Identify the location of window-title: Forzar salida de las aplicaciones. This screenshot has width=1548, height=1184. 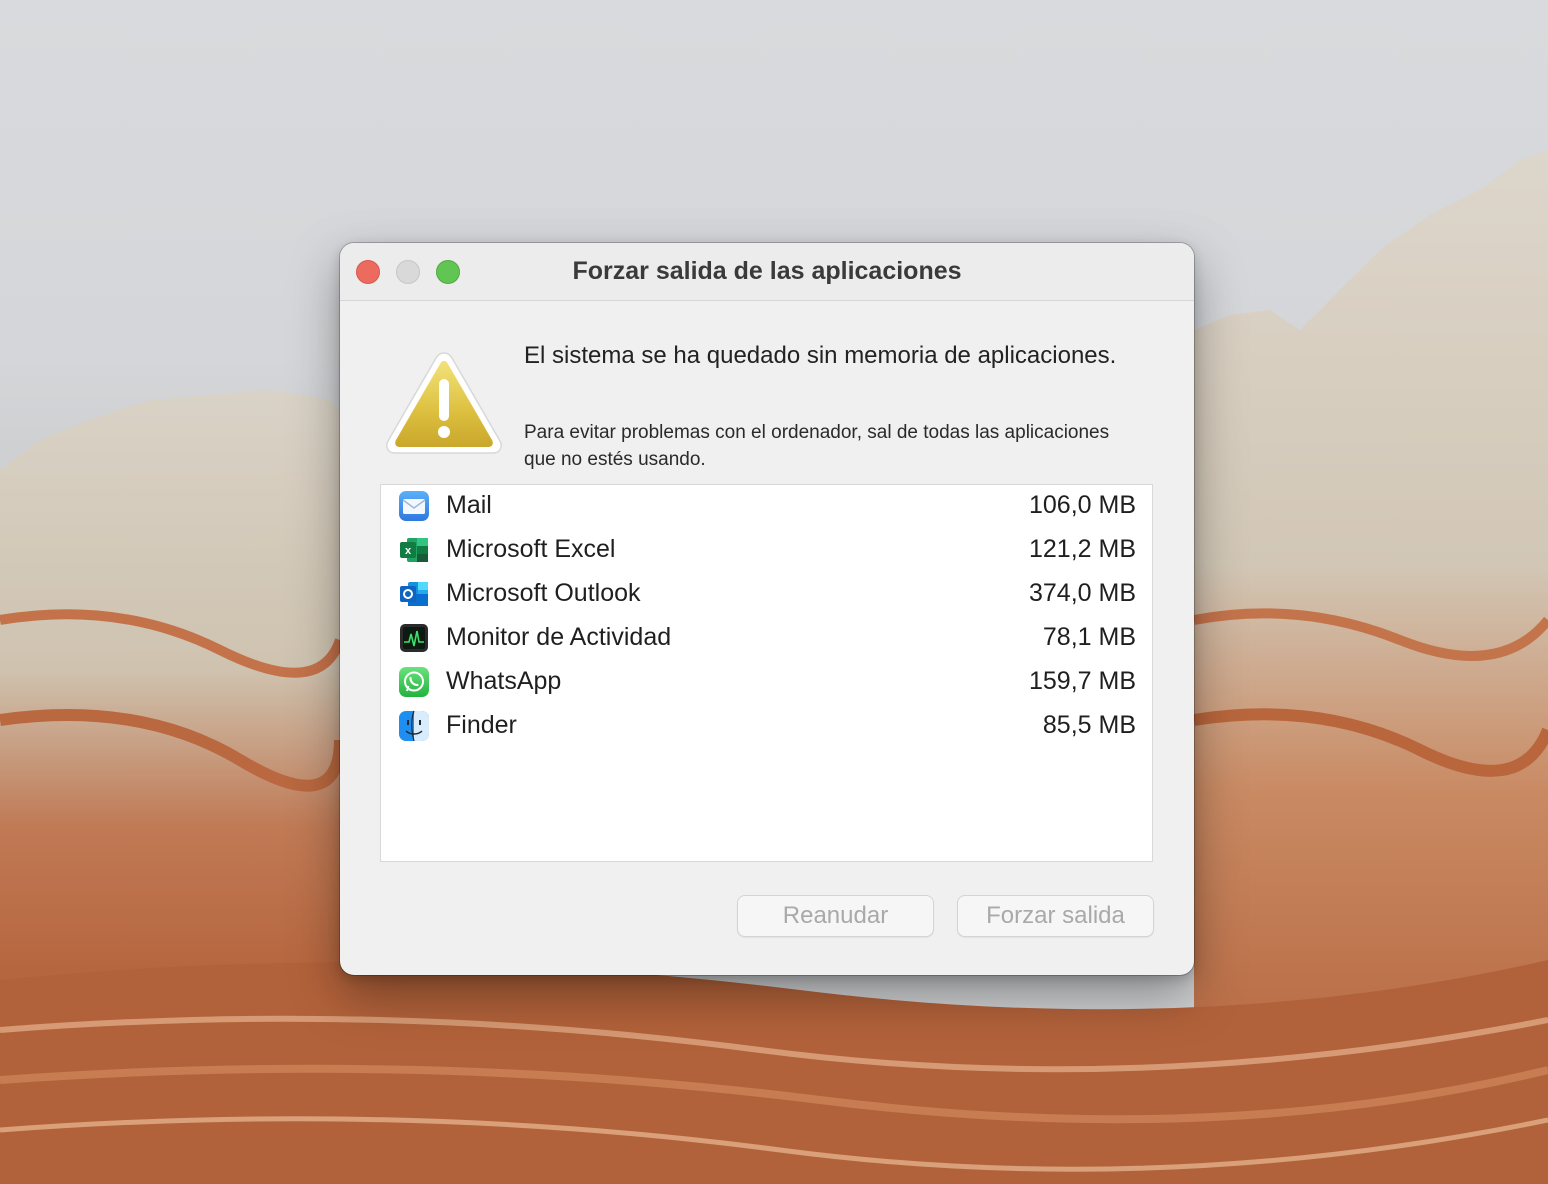
(767, 271).